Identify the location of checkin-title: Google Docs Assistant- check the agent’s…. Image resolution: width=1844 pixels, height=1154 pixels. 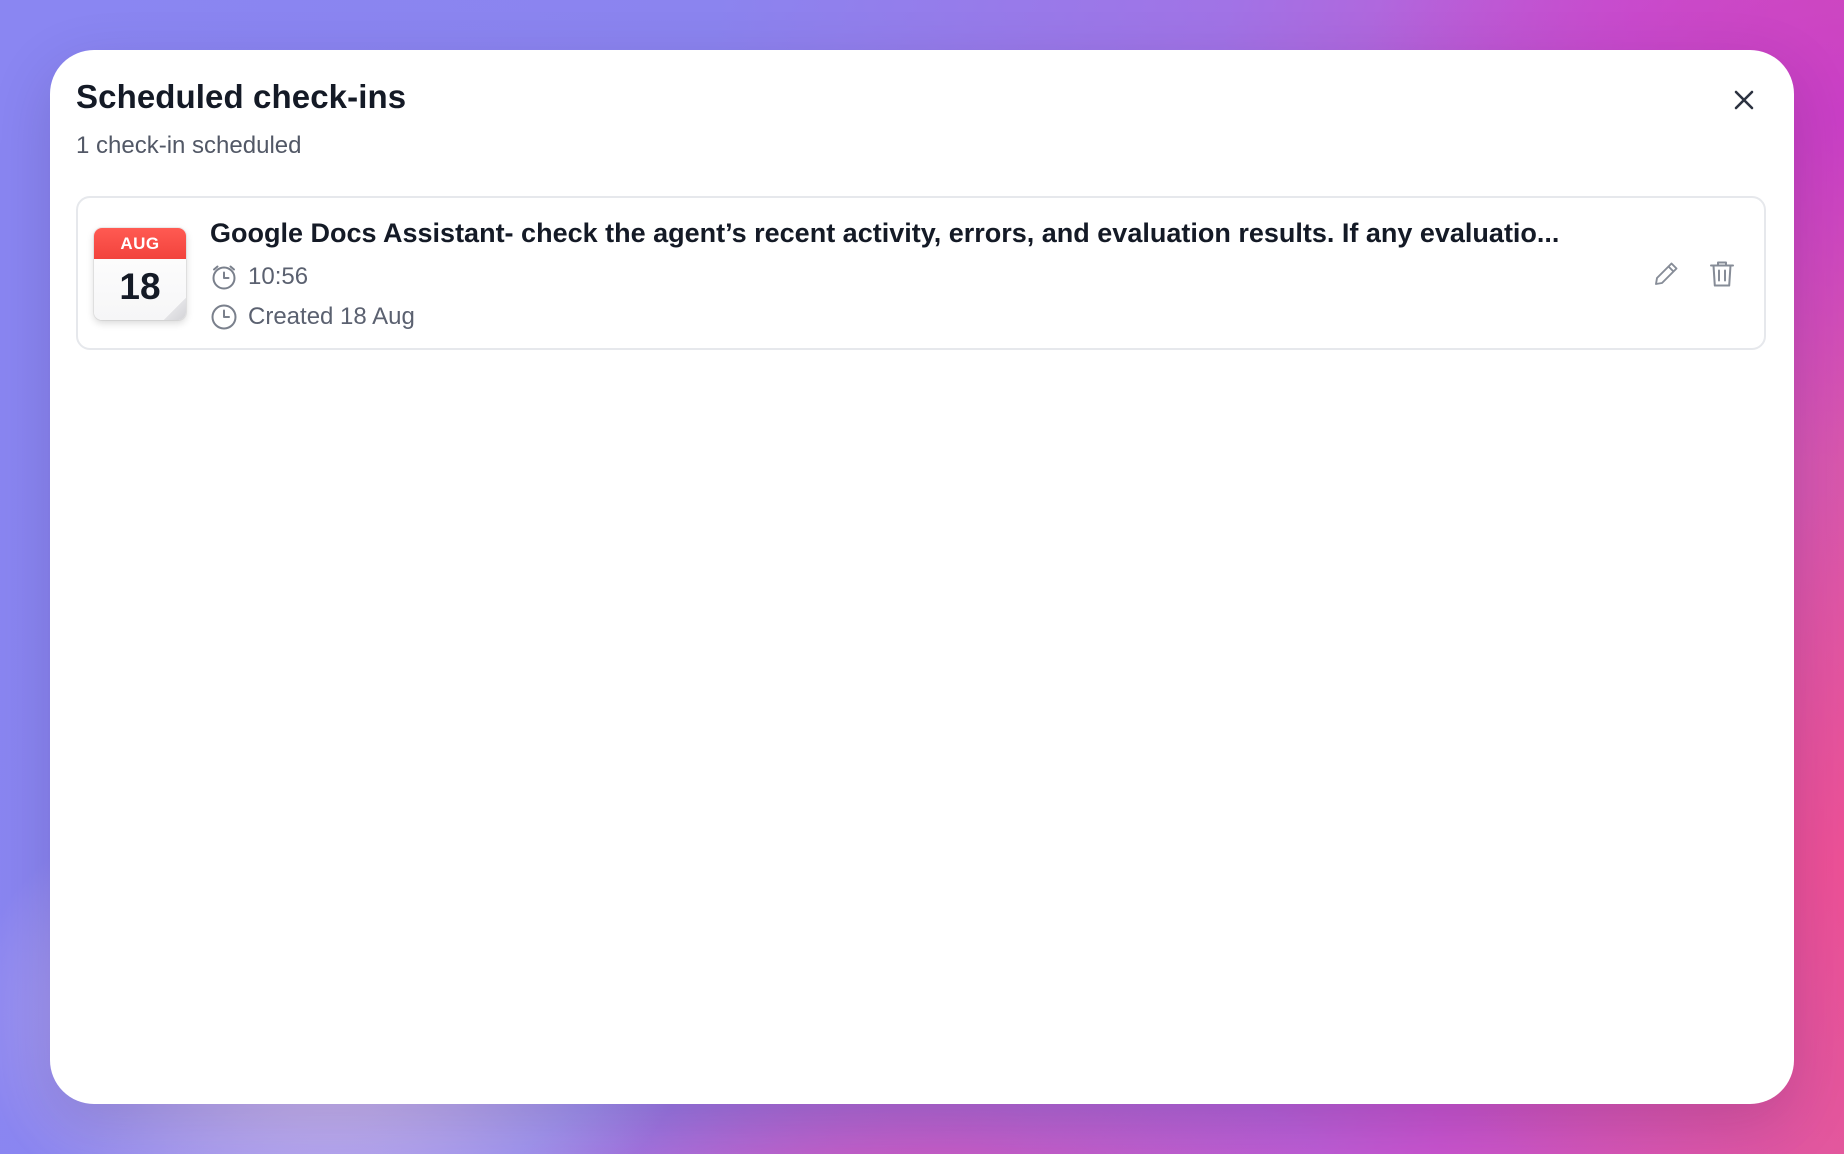
(885, 233).